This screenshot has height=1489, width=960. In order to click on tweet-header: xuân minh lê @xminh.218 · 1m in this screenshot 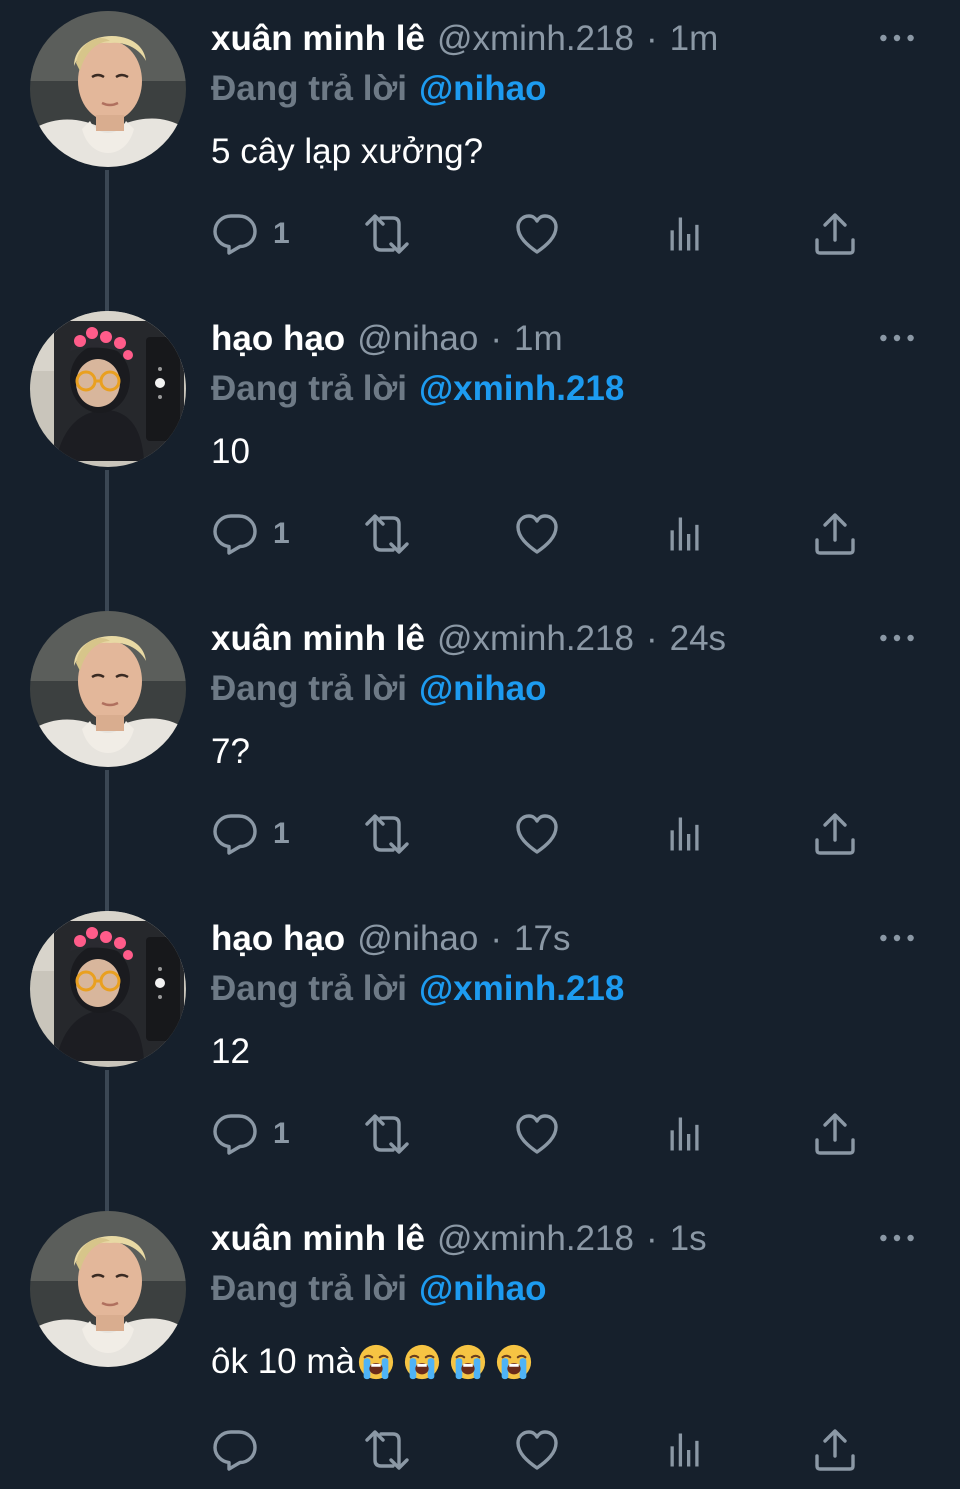, I will do `click(464, 39)`.